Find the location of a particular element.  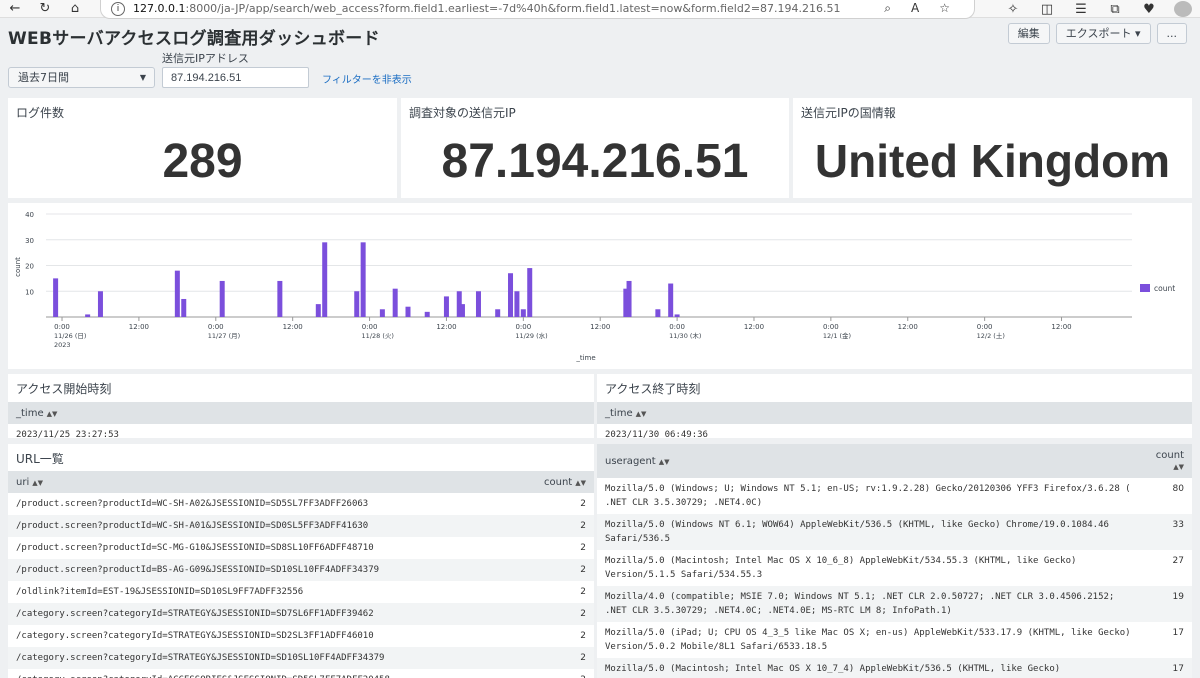

collections-icon: ⧉ is located at coordinates (1115, 9).